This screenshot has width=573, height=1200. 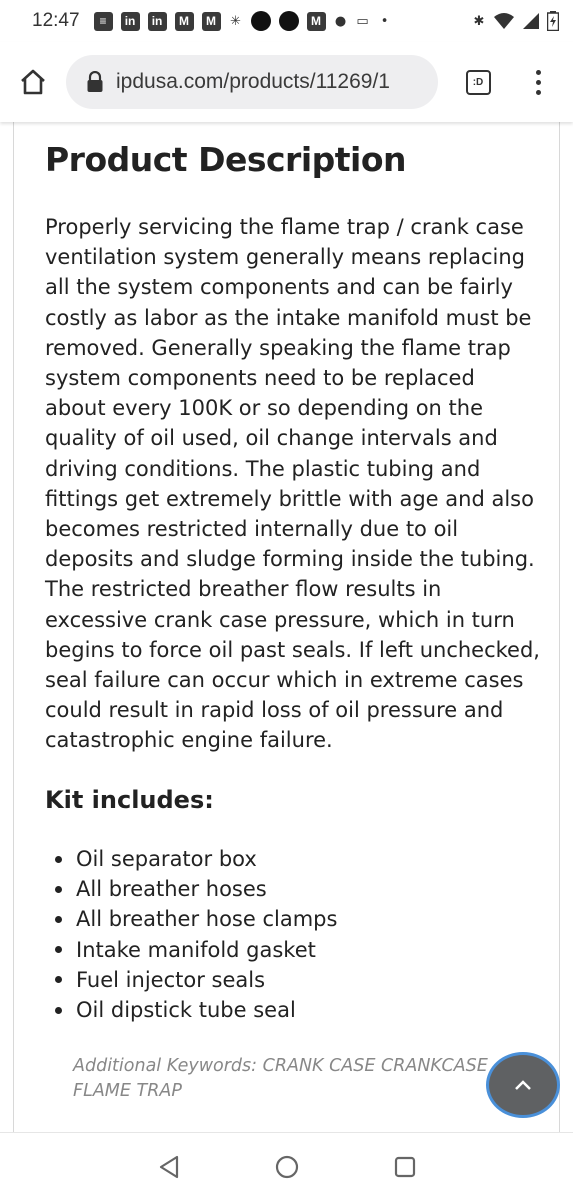 I want to click on tab-switcher-button: :D, so click(x=478, y=82).